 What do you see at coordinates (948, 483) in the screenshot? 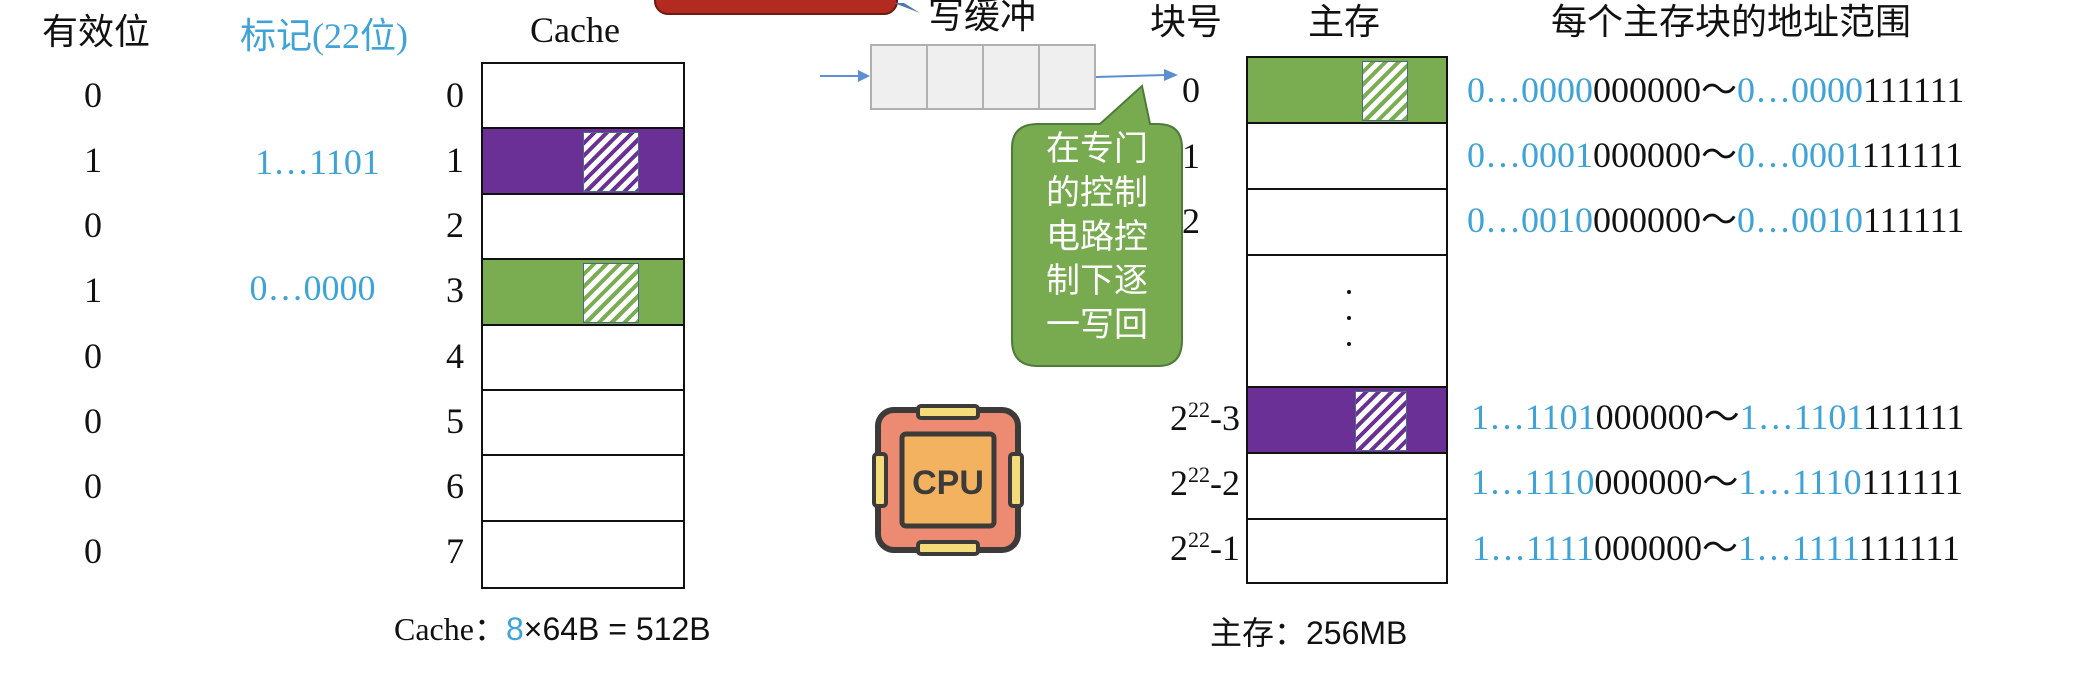
I see `cpu-label: CPU` at bounding box center [948, 483].